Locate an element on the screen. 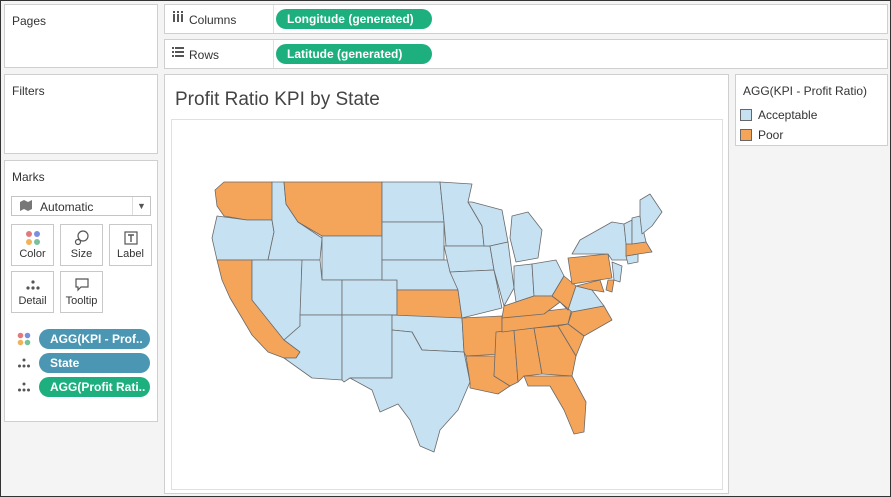 This screenshot has height=497, width=891. color-button: Color is located at coordinates (32, 245).